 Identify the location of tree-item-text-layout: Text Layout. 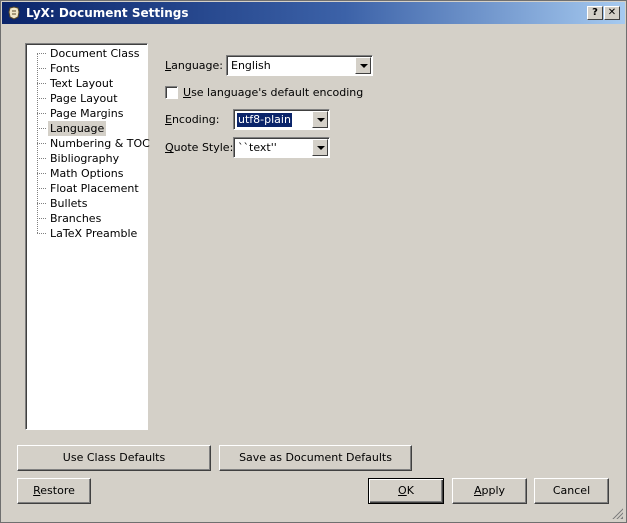
(86, 83).